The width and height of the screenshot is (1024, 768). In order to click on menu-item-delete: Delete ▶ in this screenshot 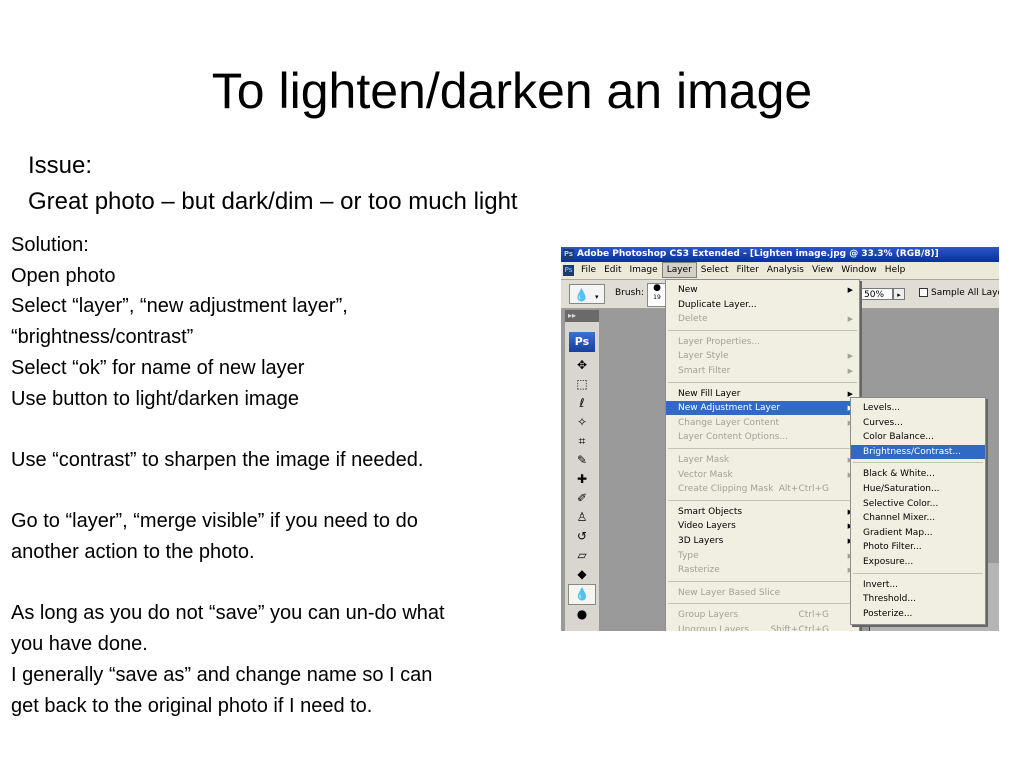, I will do `click(762, 319)`.